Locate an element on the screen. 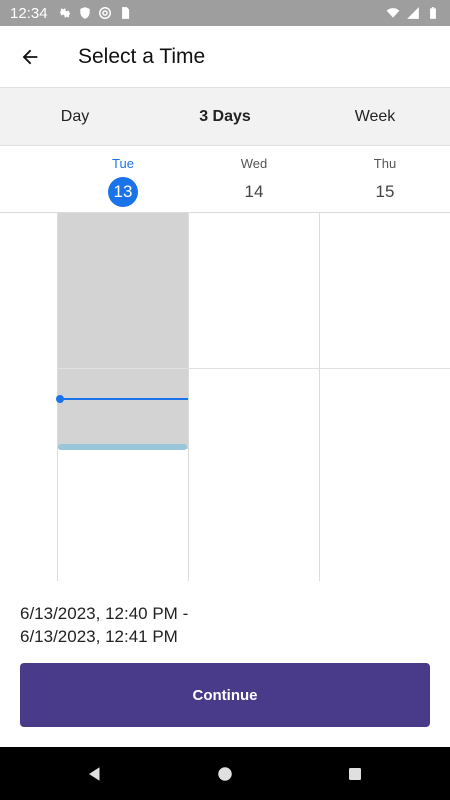 This screenshot has width=450, height=800. status-icons-left is located at coordinates (95, 13).